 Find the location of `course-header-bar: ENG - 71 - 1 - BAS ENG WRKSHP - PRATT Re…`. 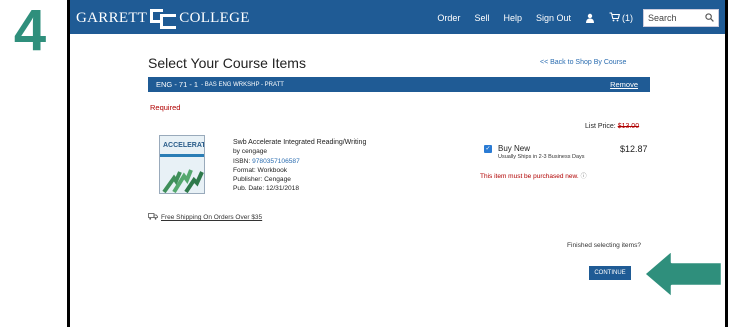

course-header-bar: ENG - 71 - 1 - BAS ENG WRKSHP - PRATT Re… is located at coordinates (399, 84).